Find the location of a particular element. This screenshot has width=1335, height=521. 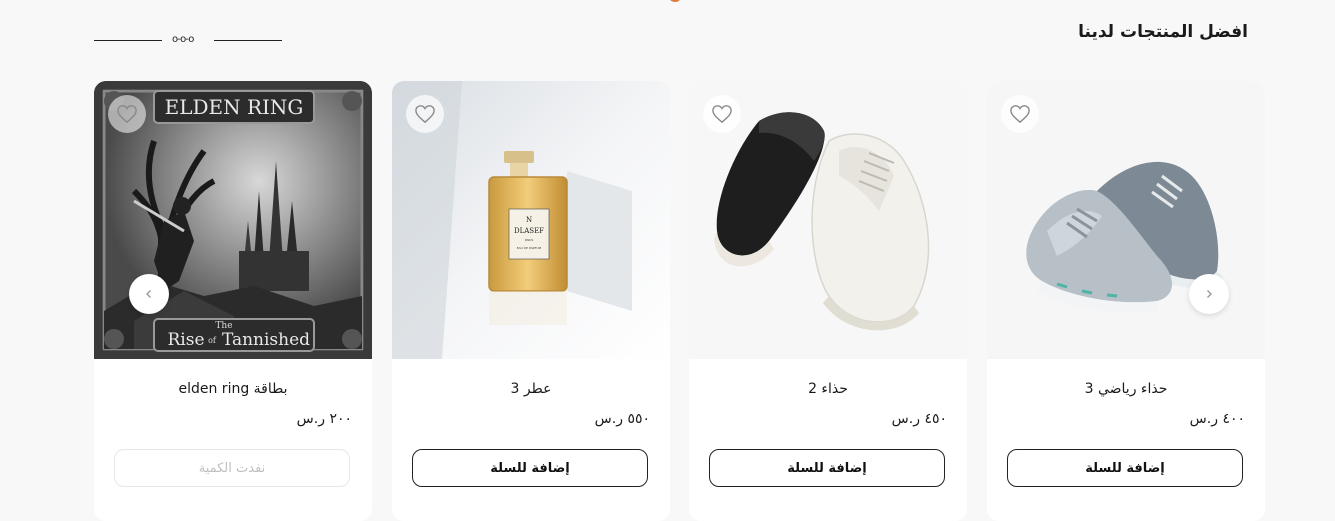

product-name: عطر 3 is located at coordinates (531, 389).